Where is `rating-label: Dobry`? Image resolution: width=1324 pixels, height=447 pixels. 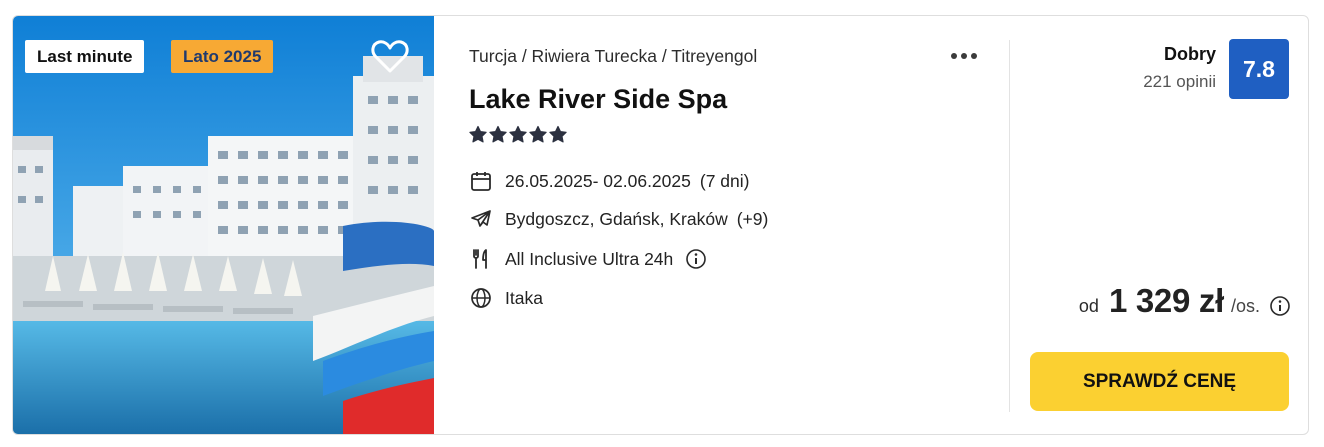
rating-label: Dobry is located at coordinates (1189, 54).